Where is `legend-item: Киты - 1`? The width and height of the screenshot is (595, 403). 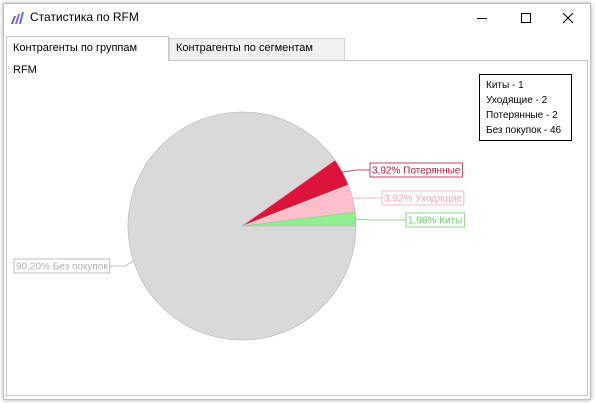
legend-item: Киты - 1 is located at coordinates (505, 85).